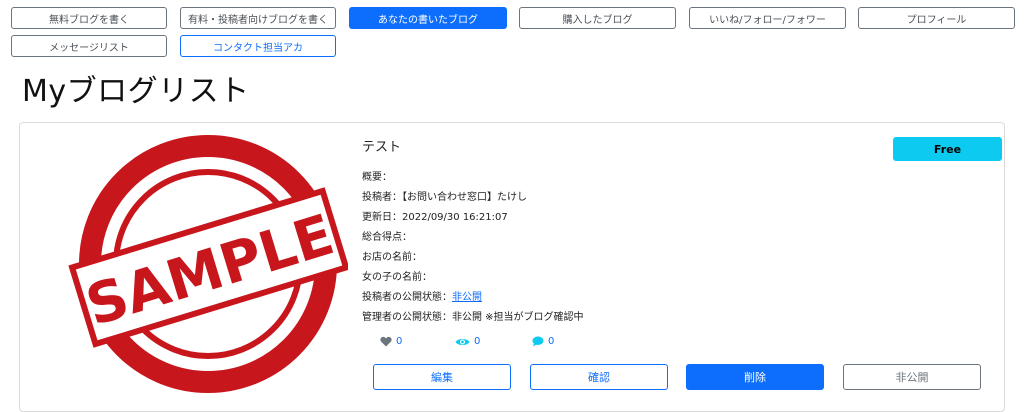 This screenshot has width=1024, height=412. Describe the element at coordinates (455, 217) in the screenshot. I see `updated-value: 2022/09/30 16:21:07` at that location.